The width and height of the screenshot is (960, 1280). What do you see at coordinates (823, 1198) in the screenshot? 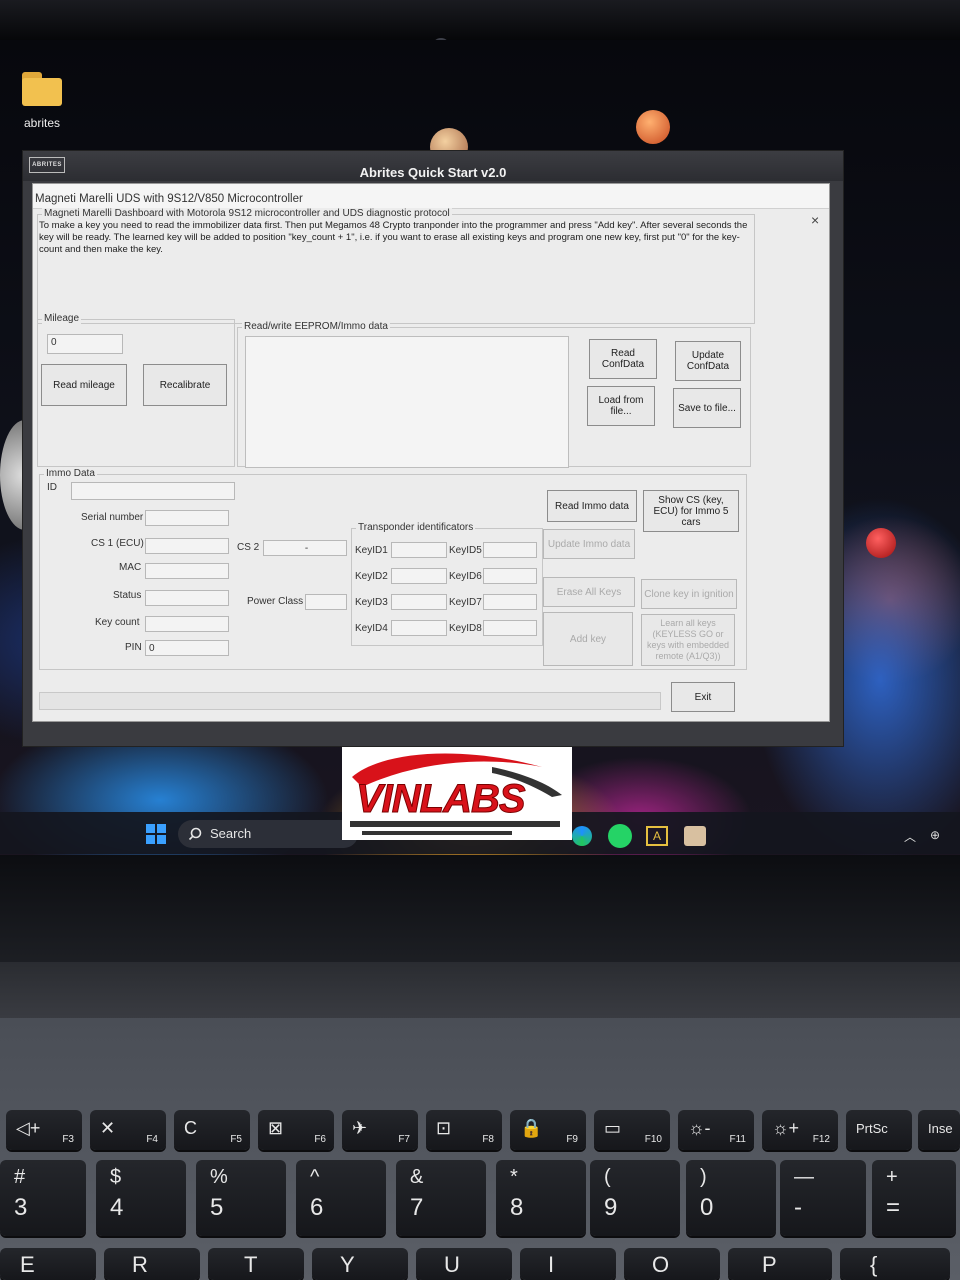
I see `key-minus: — -` at bounding box center [823, 1198].